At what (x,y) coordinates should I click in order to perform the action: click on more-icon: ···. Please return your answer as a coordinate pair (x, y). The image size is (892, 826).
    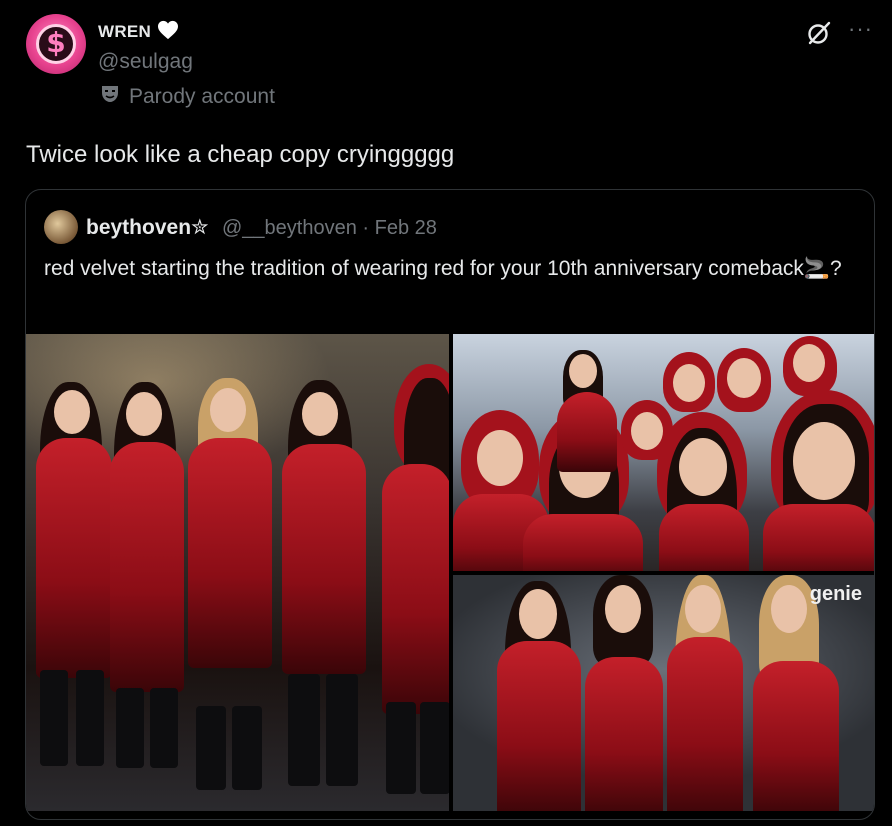
    Looking at the image, I should click on (861, 31).